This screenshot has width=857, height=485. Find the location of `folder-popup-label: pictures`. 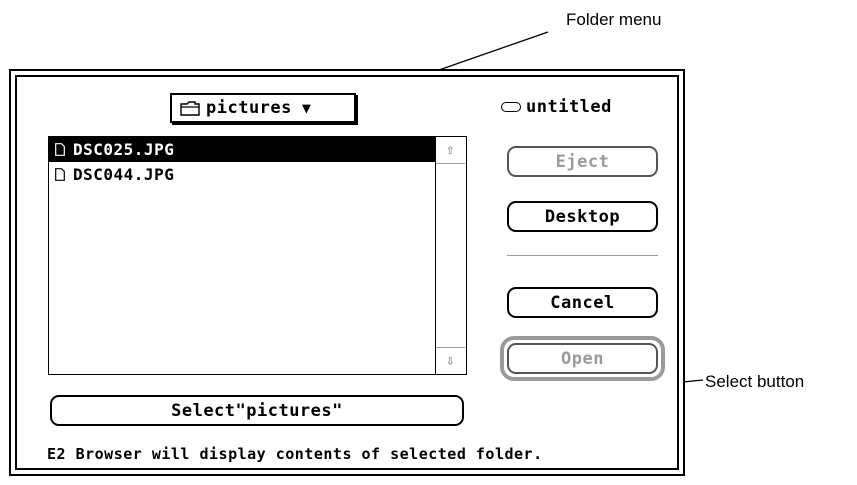

folder-popup-label: pictures is located at coordinates (249, 108).